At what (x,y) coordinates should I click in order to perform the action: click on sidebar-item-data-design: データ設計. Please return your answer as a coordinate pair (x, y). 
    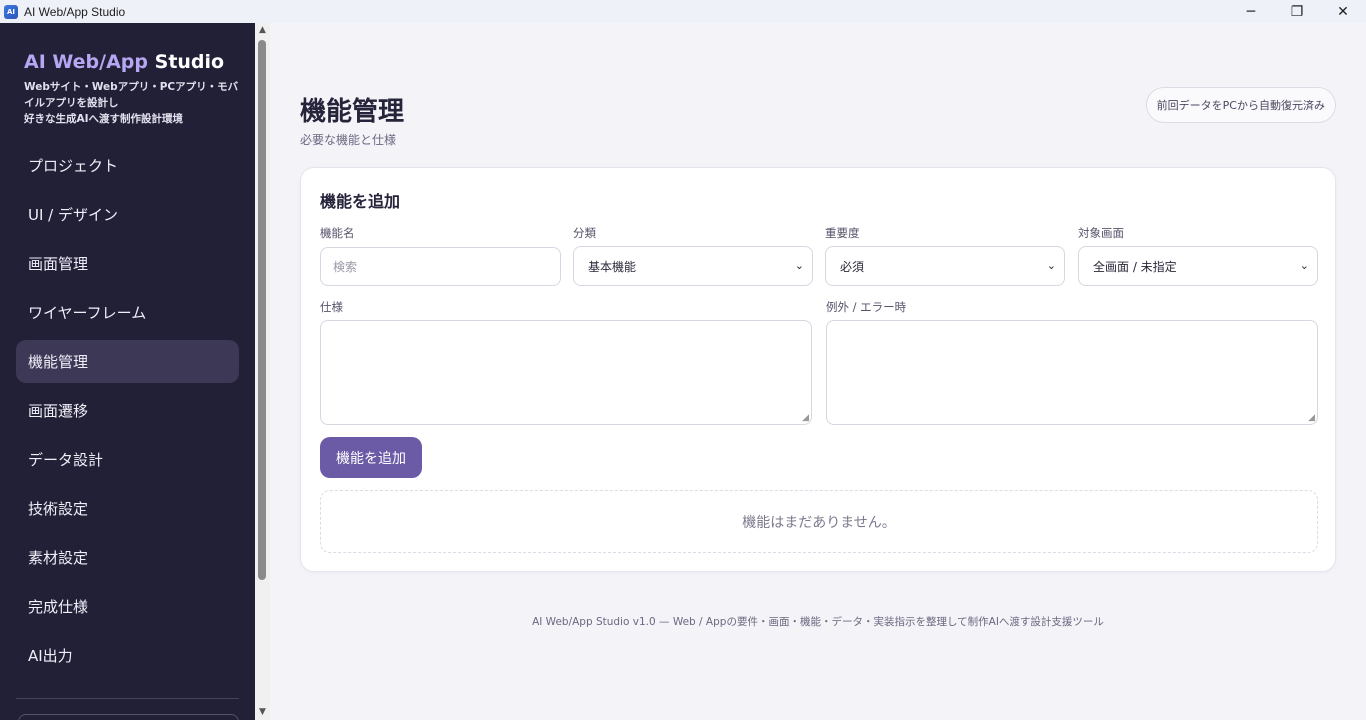
    Looking at the image, I should click on (127, 459).